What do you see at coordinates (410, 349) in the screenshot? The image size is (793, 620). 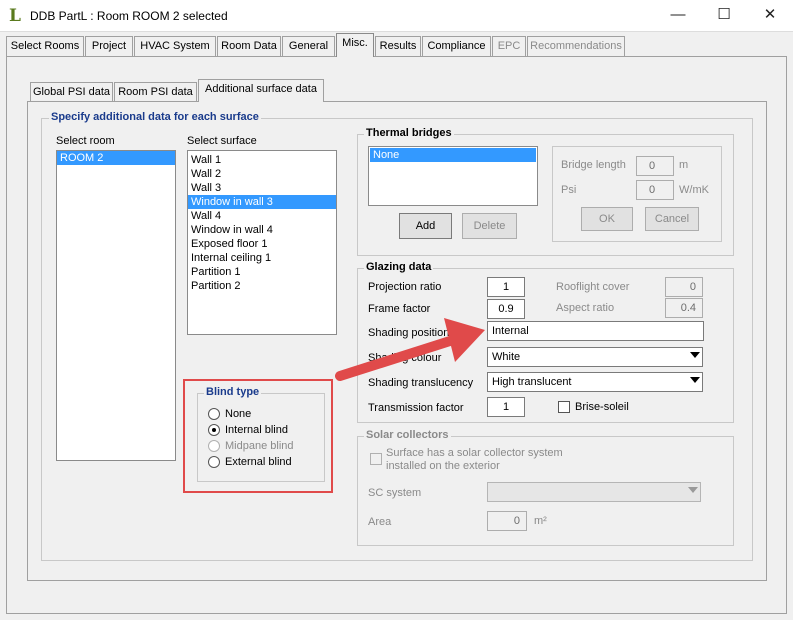 I see `annotation-arrow-icon` at bounding box center [410, 349].